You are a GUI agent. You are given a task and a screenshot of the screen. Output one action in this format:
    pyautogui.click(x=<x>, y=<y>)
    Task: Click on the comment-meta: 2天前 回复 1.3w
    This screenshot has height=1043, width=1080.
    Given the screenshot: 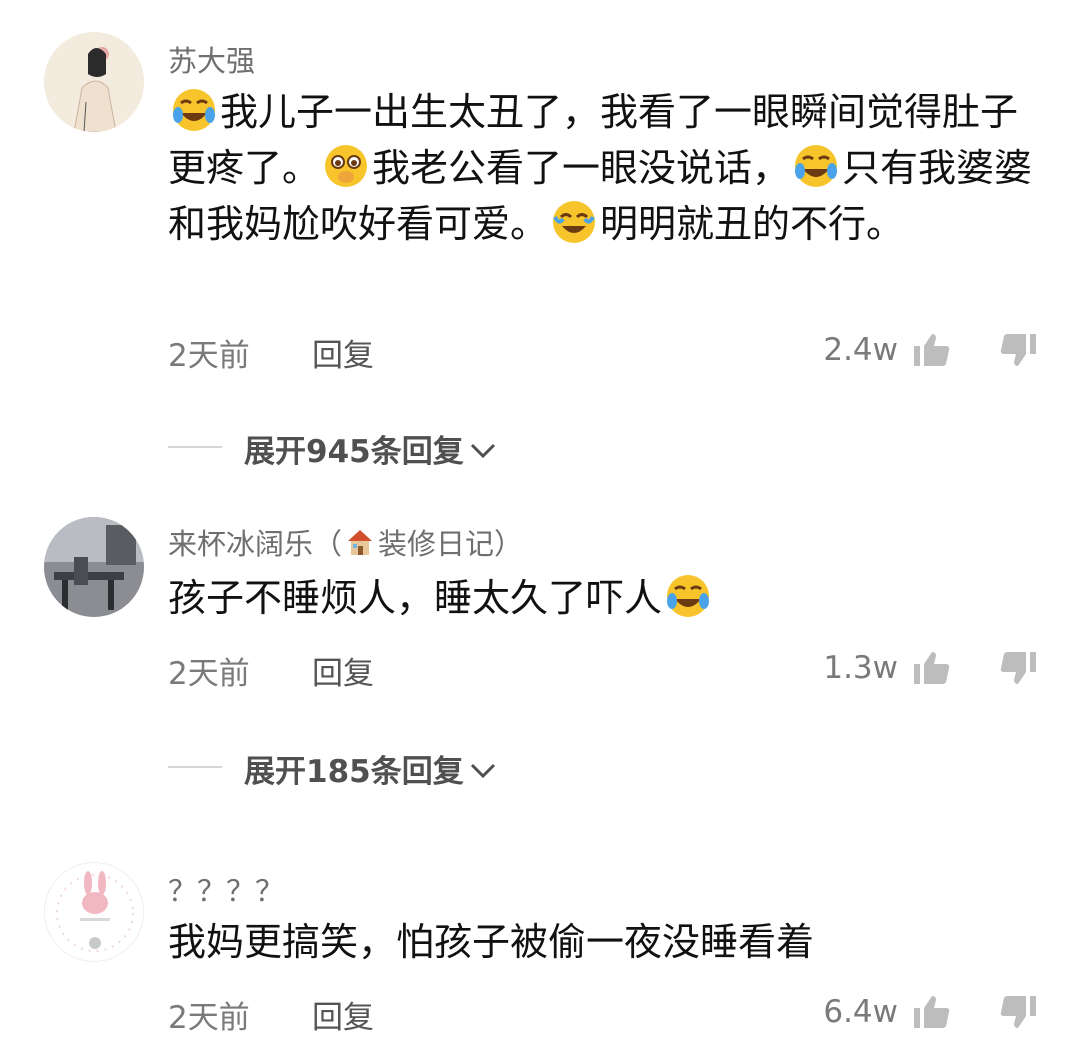 What is the action you would take?
    pyautogui.click(x=604, y=669)
    